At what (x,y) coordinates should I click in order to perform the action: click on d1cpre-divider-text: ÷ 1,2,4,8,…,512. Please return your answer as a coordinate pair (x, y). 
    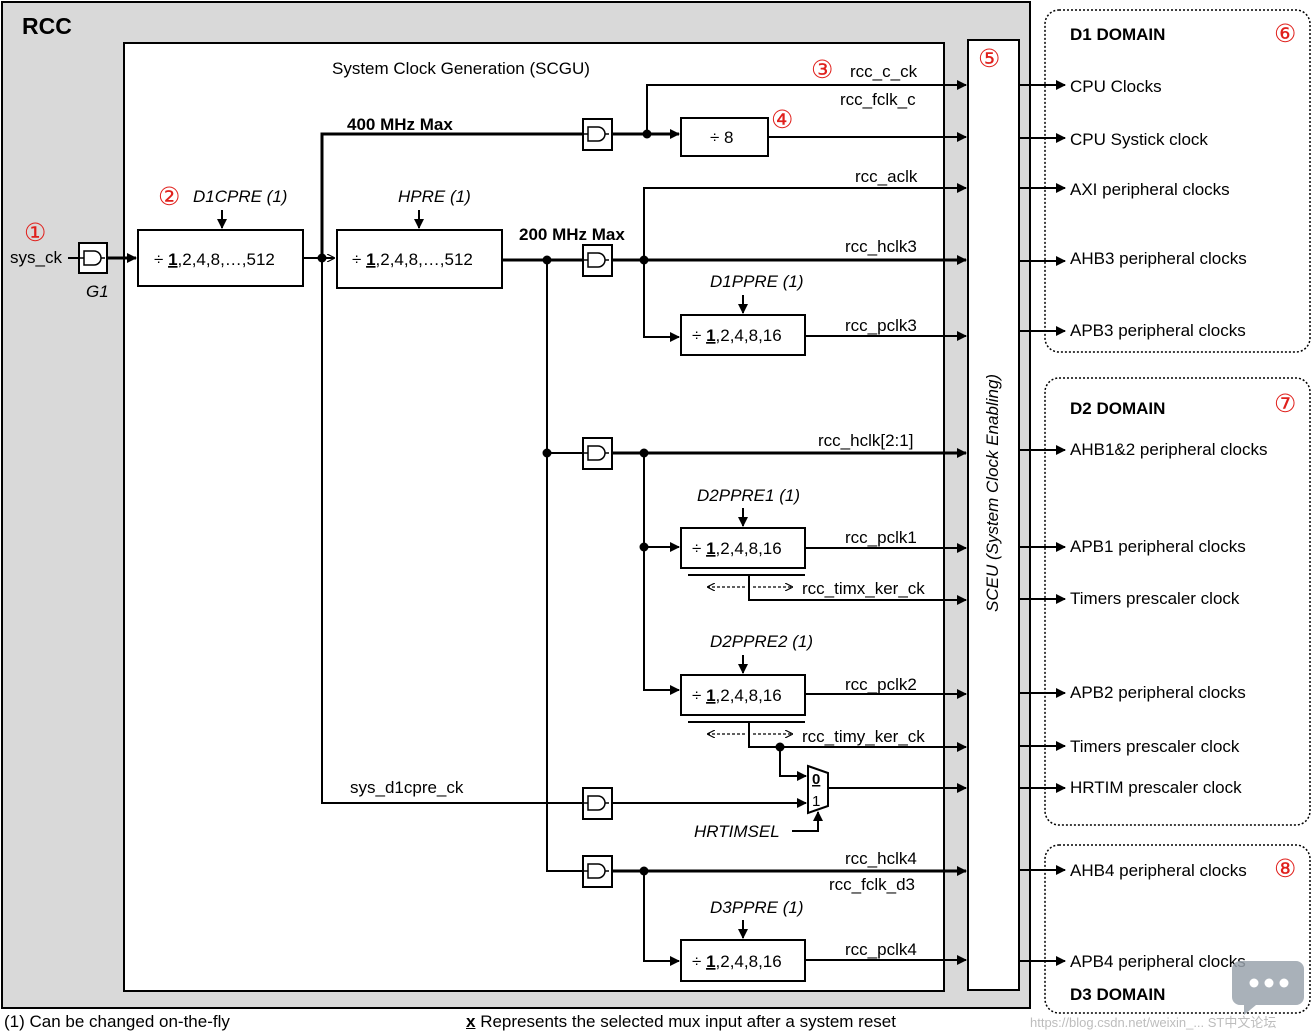
    Looking at the image, I should click on (214, 259).